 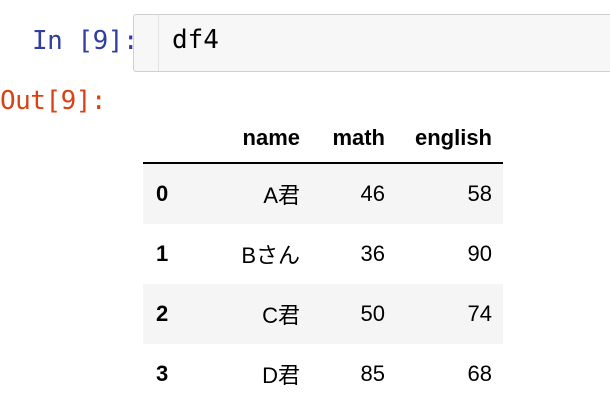 What do you see at coordinates (479, 193) in the screenshot?
I see `cell-english: 58` at bounding box center [479, 193].